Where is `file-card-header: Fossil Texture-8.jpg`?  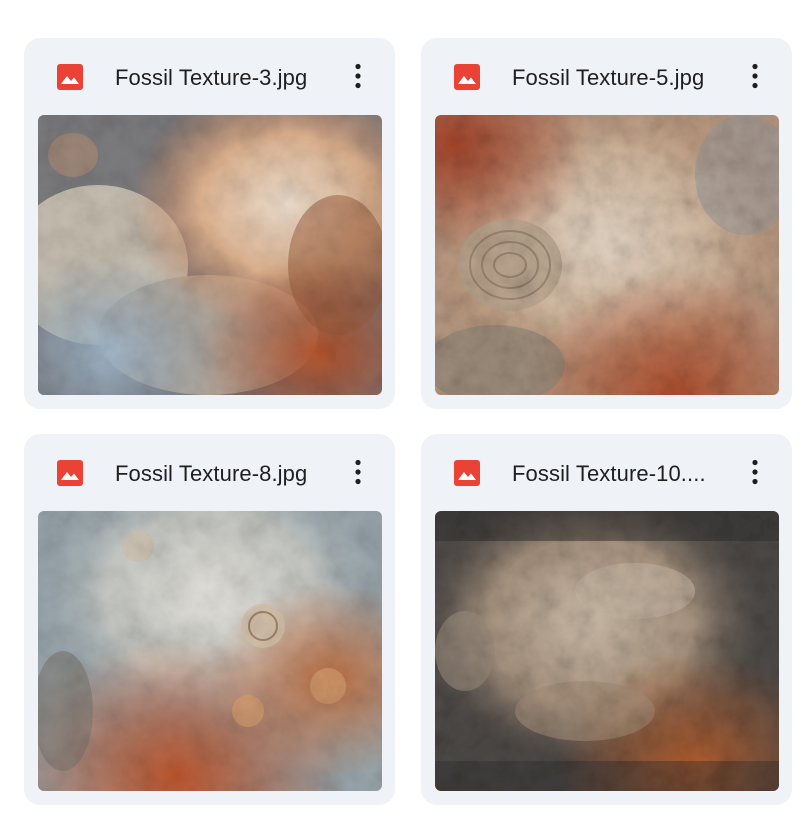
file-card-header: Fossil Texture-8.jpg is located at coordinates (209, 472).